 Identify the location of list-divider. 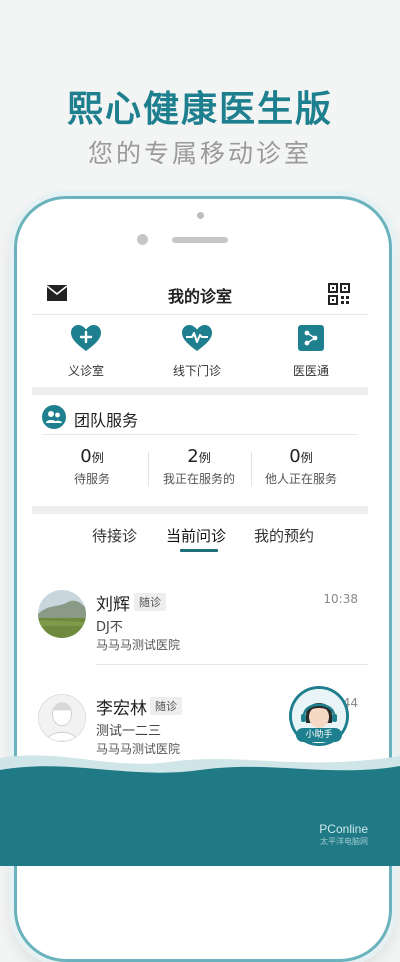
(232, 664).